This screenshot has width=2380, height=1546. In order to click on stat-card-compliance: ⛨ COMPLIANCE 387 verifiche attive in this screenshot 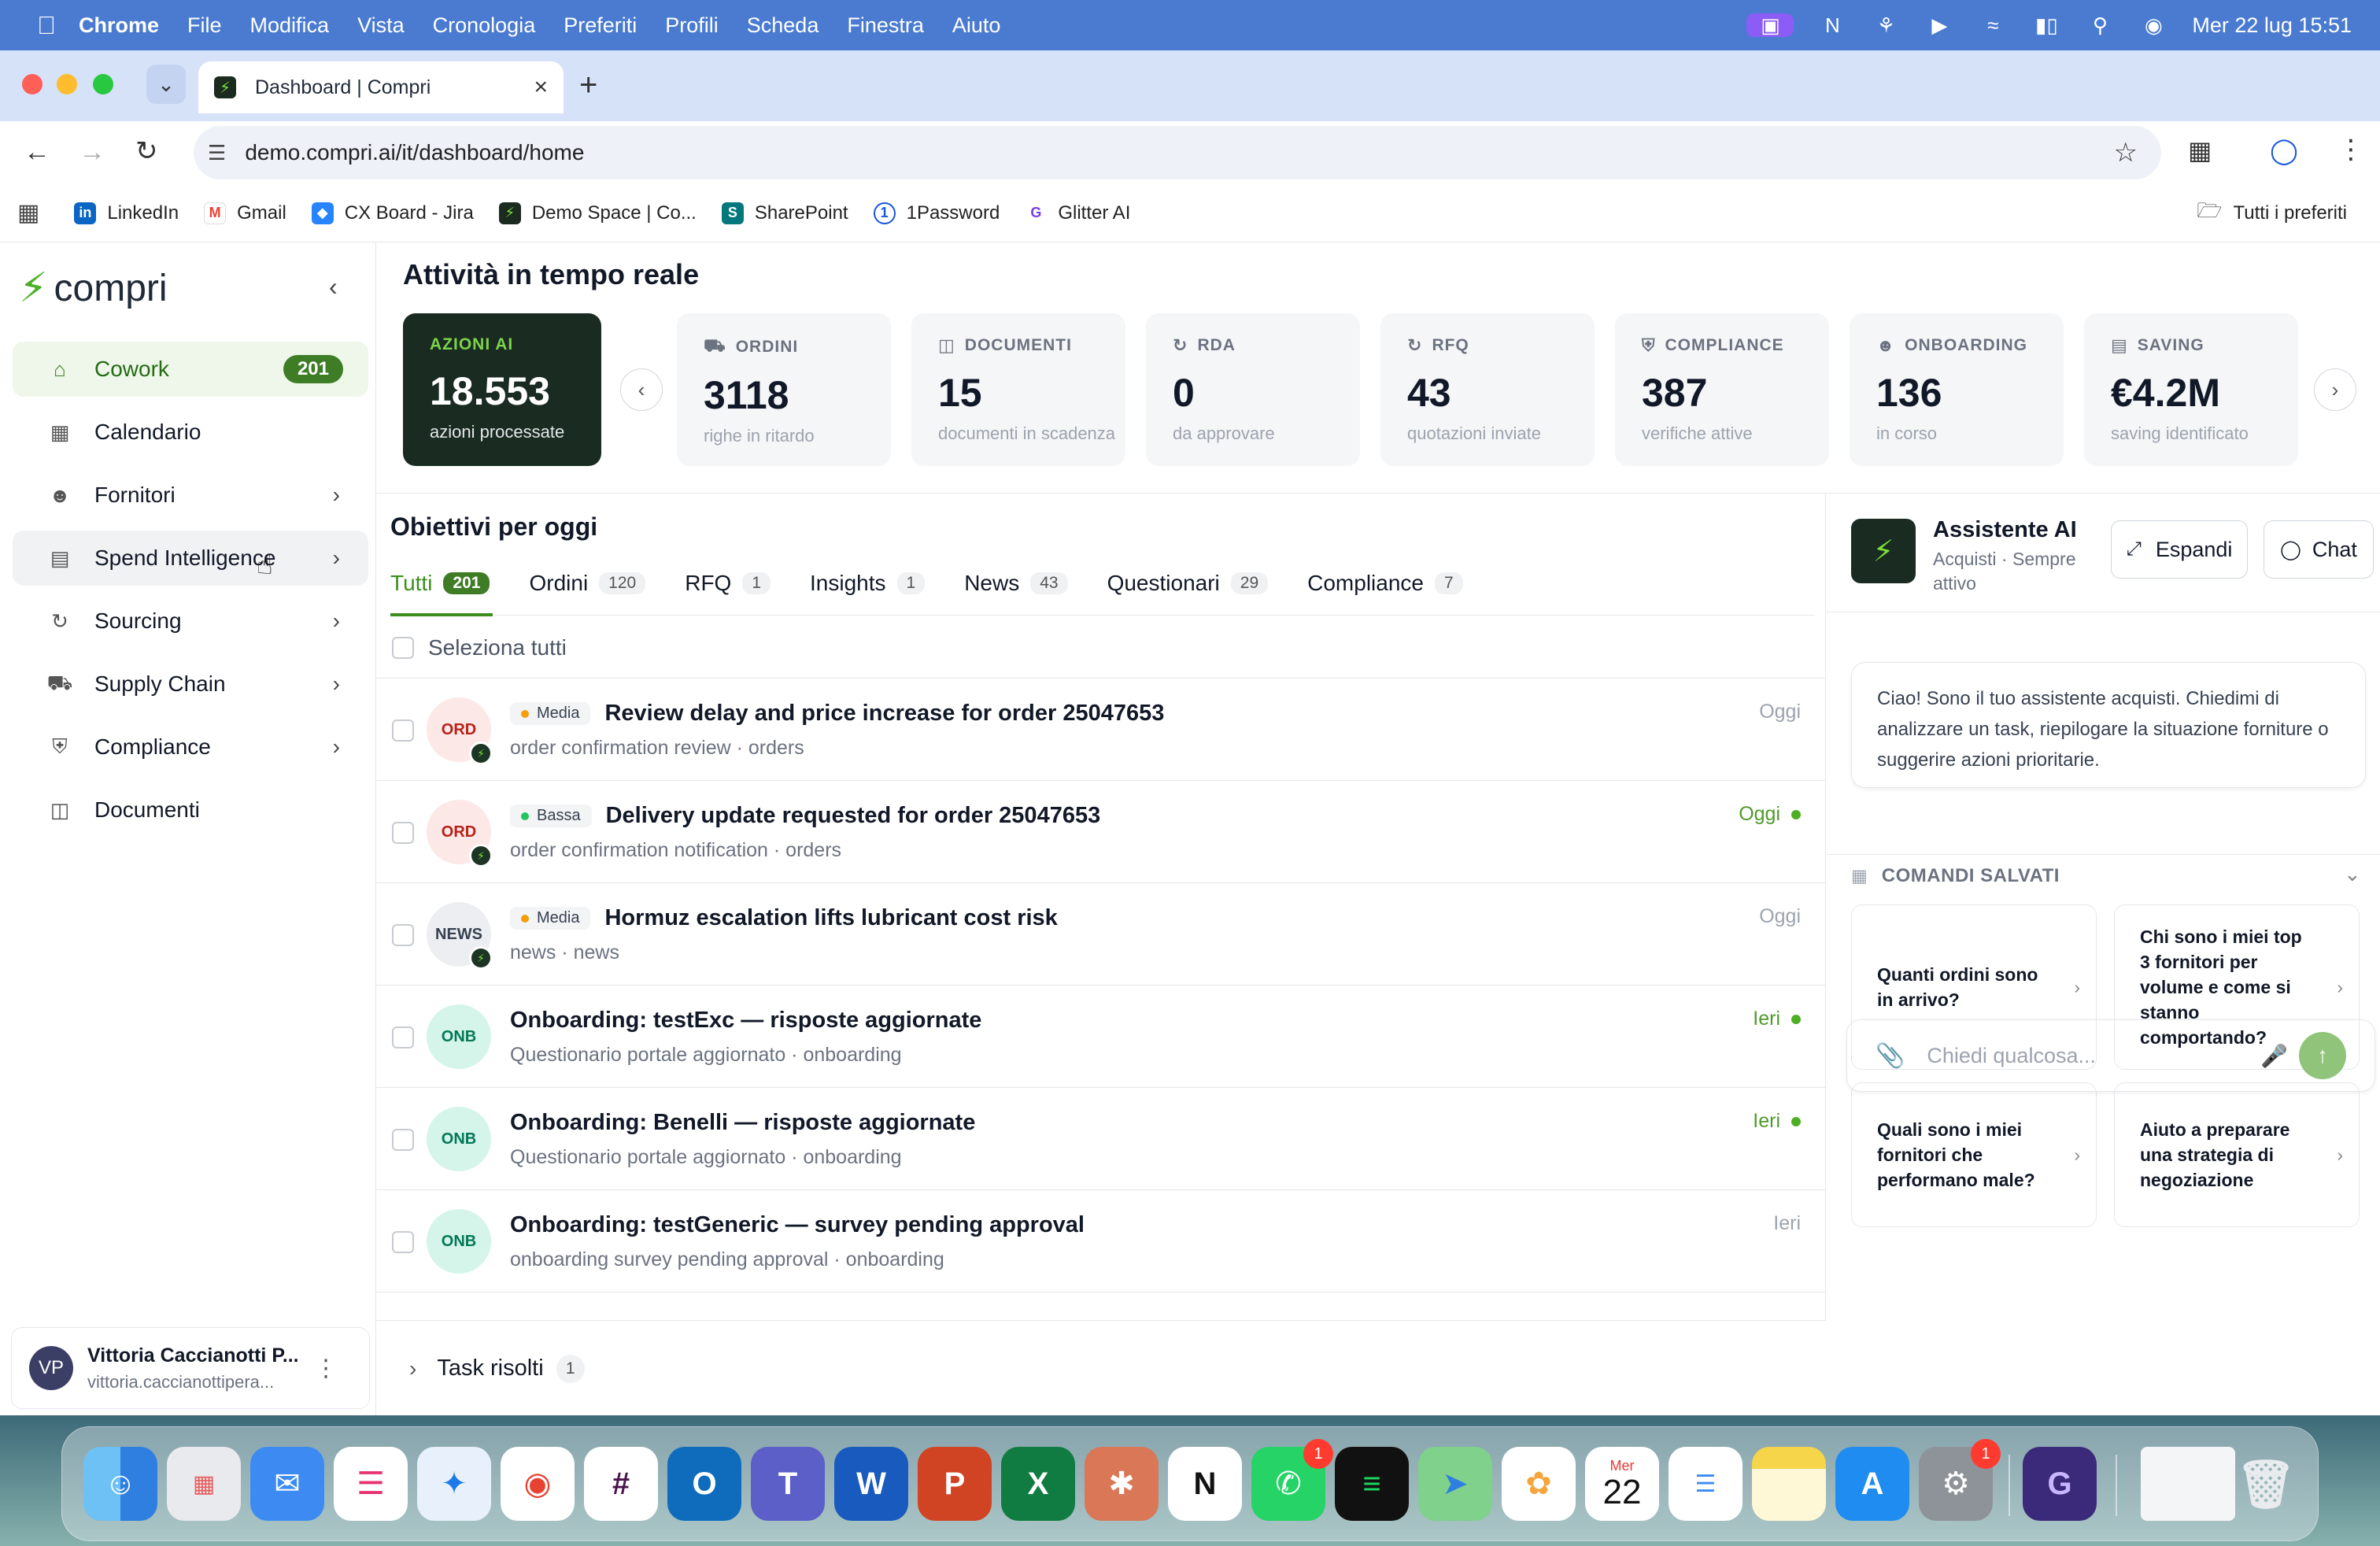, I will do `click(1722, 390)`.